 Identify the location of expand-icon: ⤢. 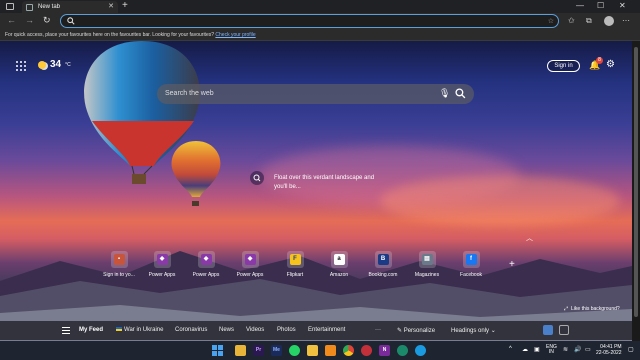
(566, 309).